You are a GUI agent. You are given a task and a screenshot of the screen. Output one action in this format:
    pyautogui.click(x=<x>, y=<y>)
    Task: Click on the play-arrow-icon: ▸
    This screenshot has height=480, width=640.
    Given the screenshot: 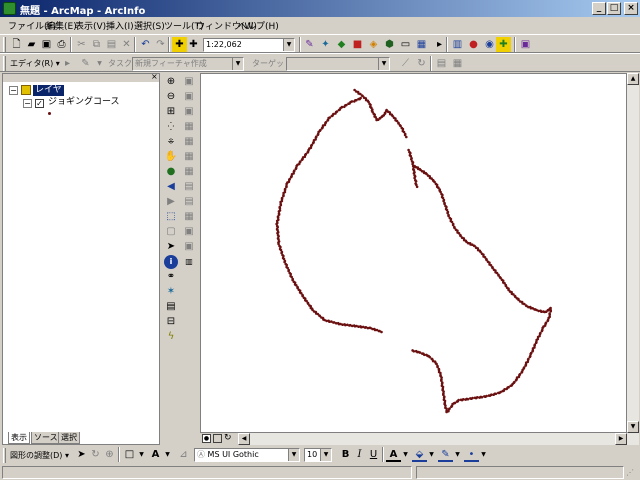 What is the action you would take?
    pyautogui.click(x=439, y=44)
    